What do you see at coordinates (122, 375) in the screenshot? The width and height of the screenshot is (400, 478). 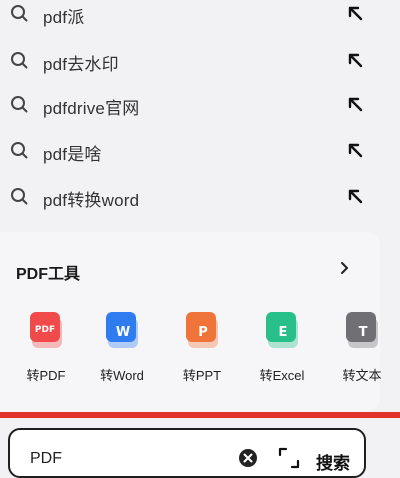 I see `tool-label: 转Word` at bounding box center [122, 375].